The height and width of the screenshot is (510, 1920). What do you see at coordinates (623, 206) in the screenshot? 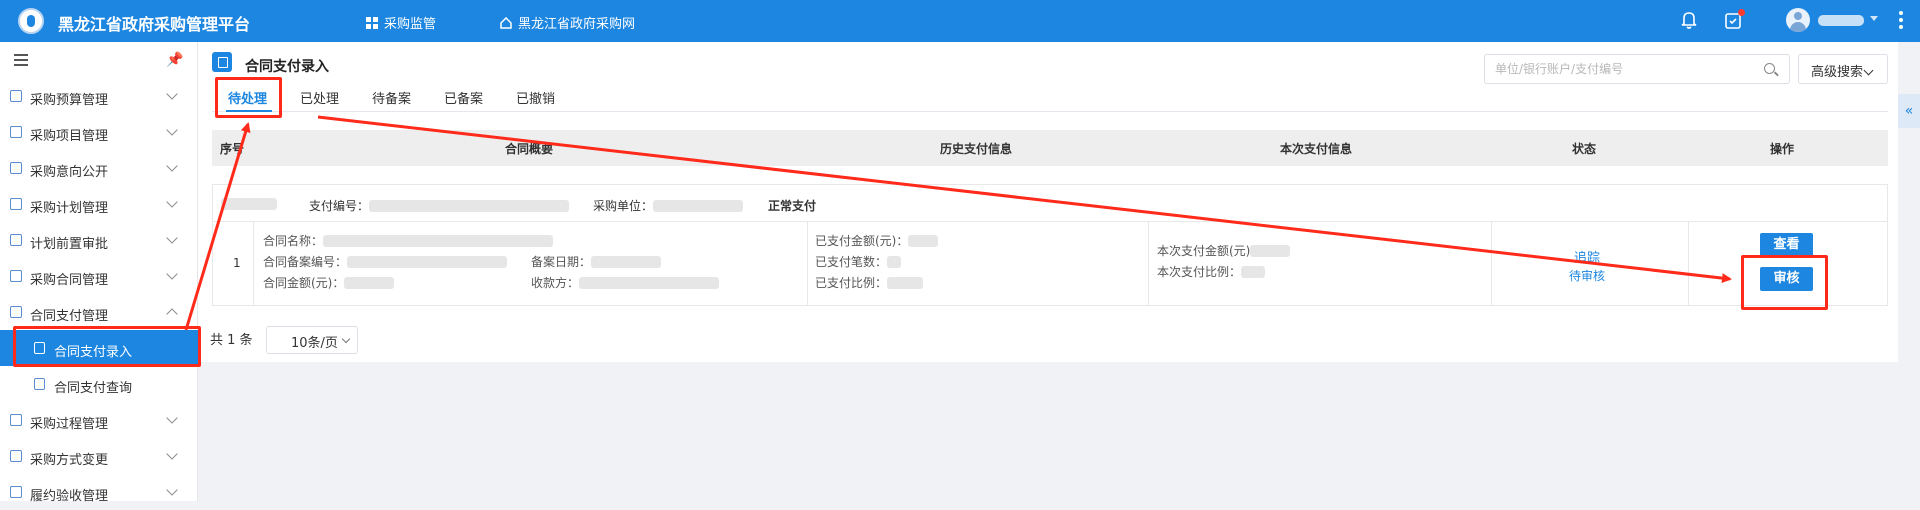
I see `unit-label: 采购单位：` at bounding box center [623, 206].